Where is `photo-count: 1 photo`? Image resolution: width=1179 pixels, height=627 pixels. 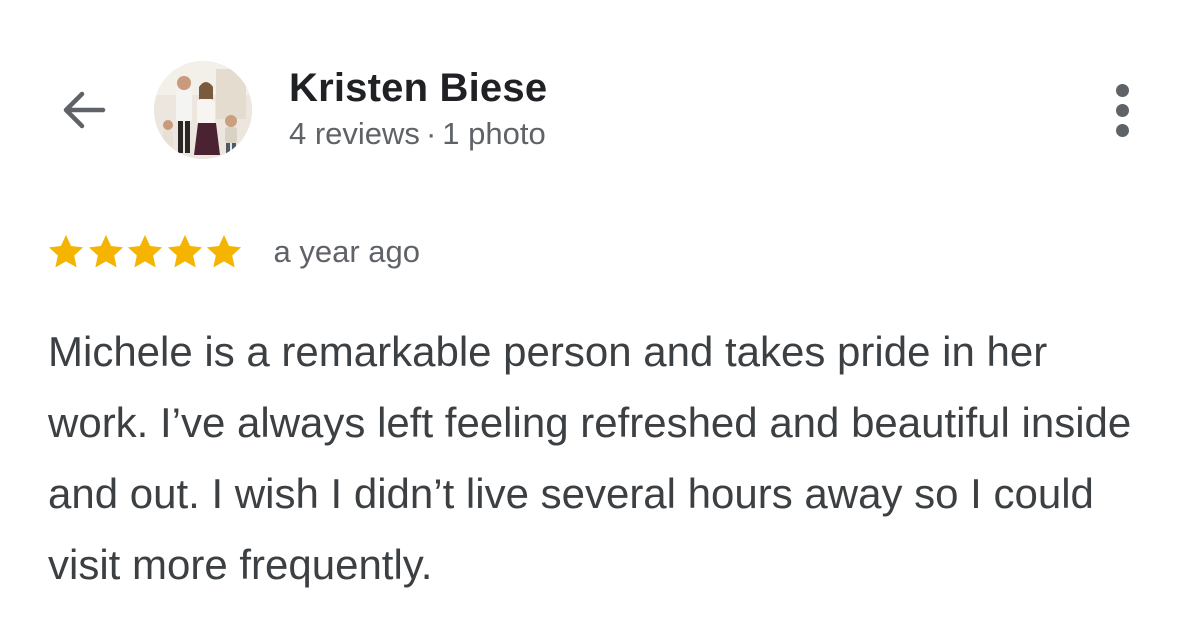
photo-count: 1 photo is located at coordinates (494, 133).